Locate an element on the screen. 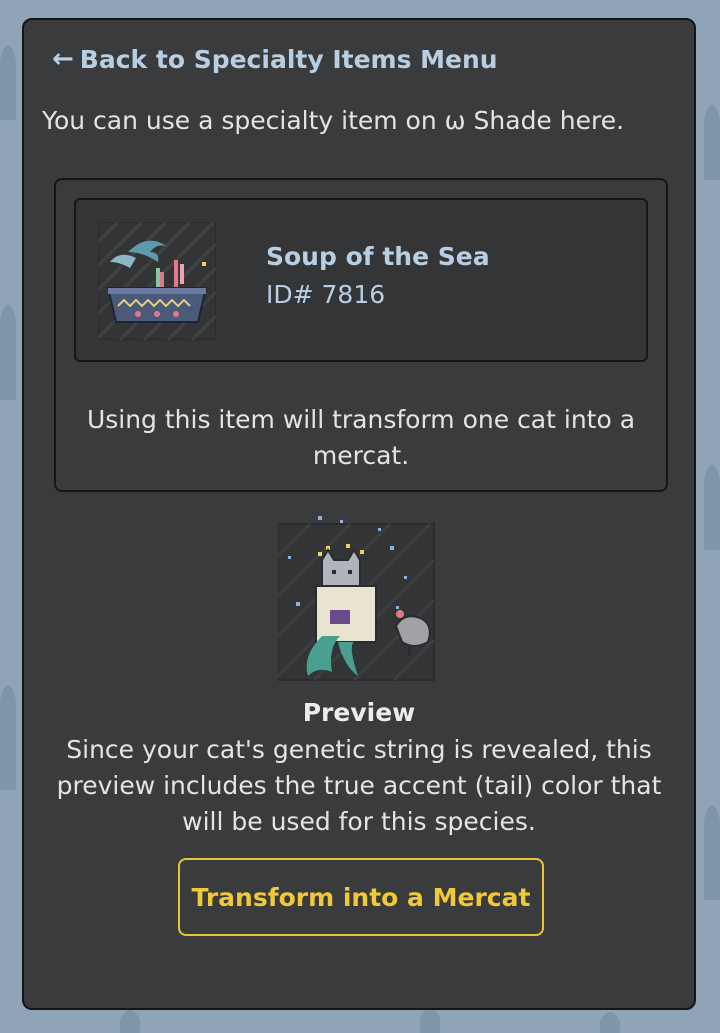  item-id: ID# 7816 is located at coordinates (326, 294).